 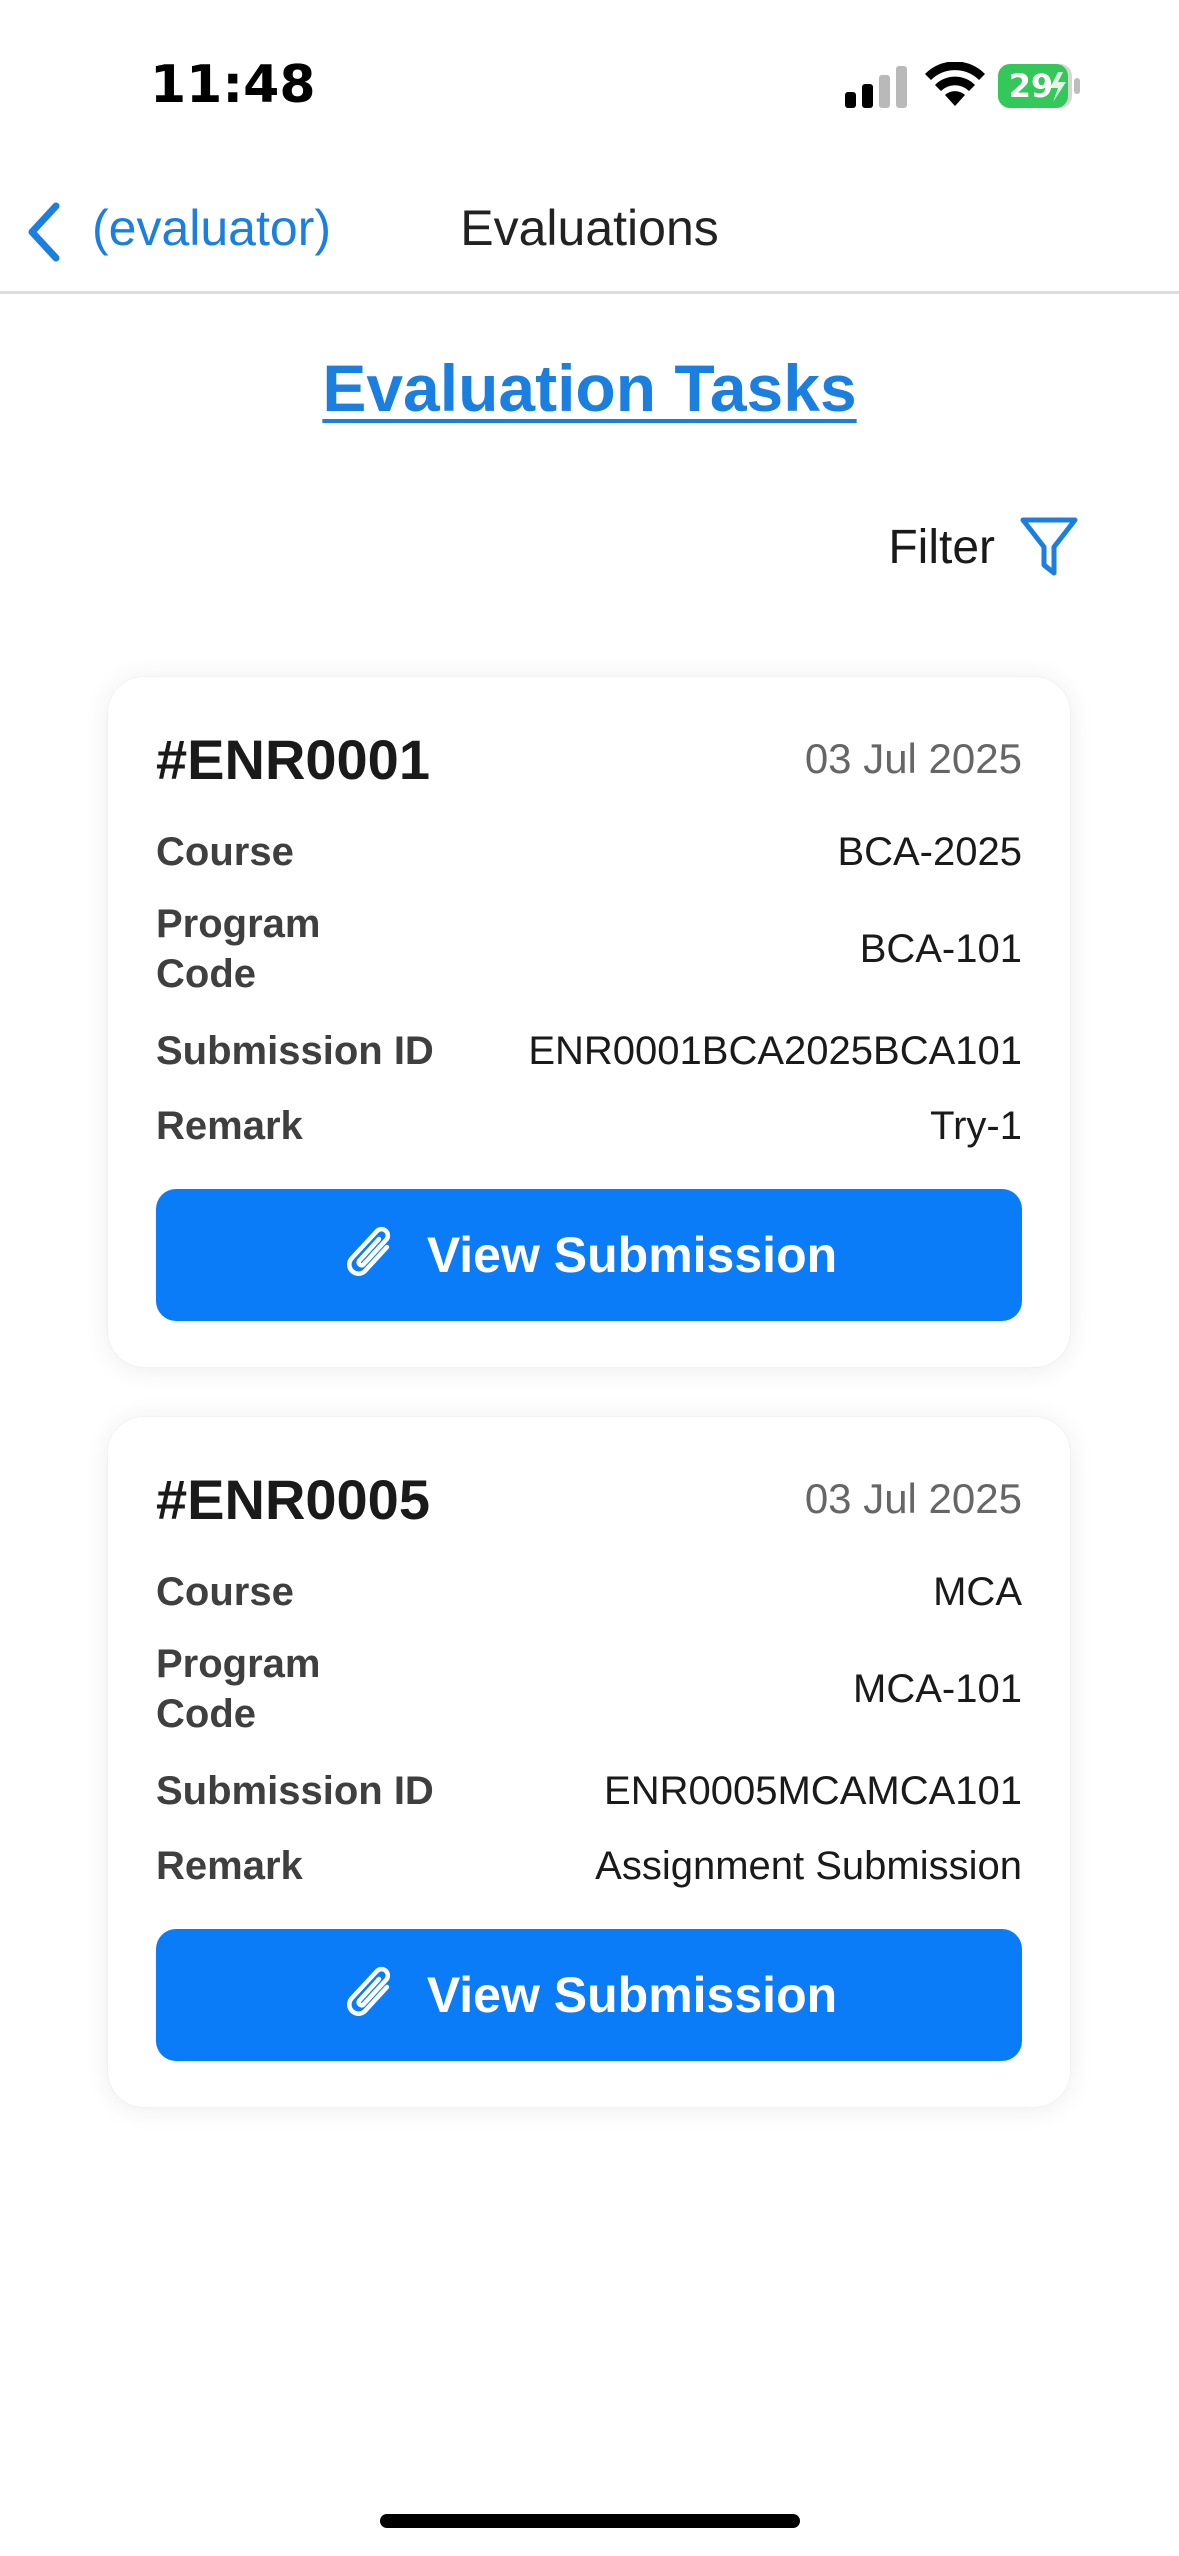 I want to click on submission-id-value: ENR0001BCA2025BCA101, so click(x=775, y=1051).